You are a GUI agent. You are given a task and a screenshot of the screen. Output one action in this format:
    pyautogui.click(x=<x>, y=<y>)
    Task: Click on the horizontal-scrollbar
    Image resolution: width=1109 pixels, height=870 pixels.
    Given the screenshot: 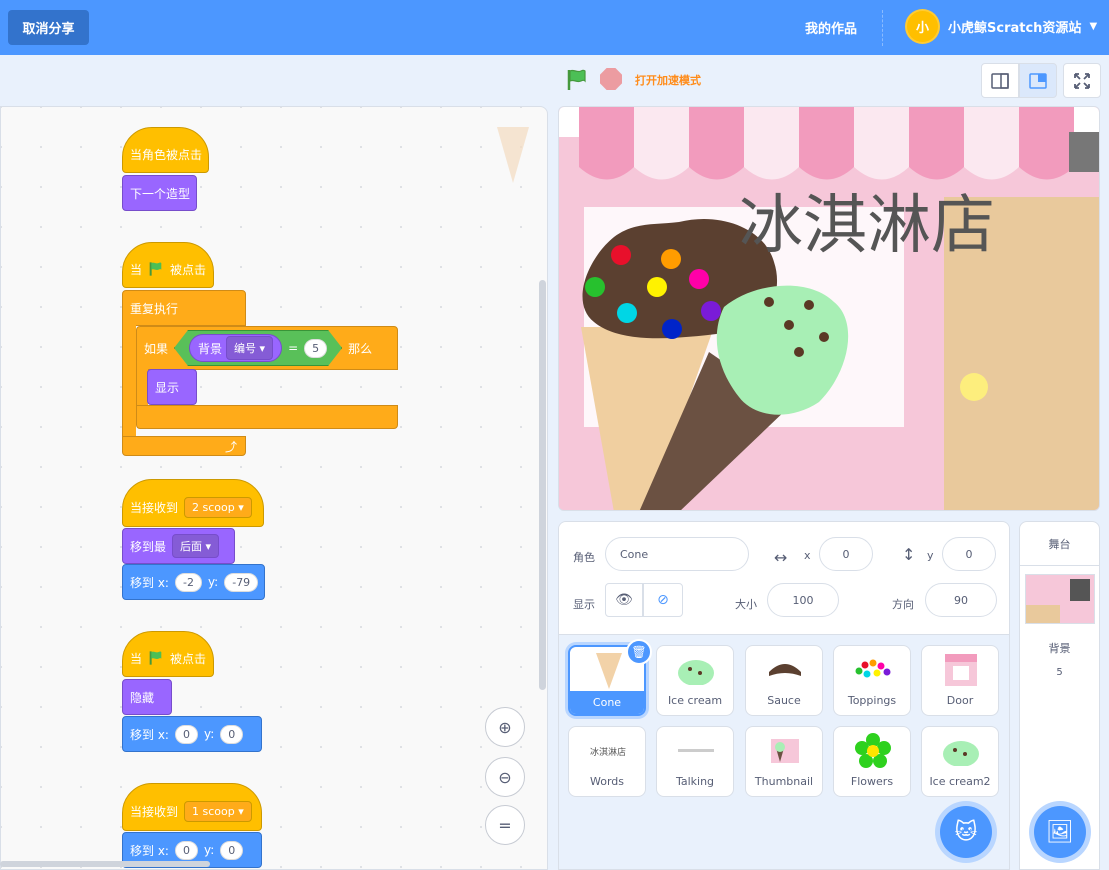 What is the action you would take?
    pyautogui.click(x=105, y=864)
    